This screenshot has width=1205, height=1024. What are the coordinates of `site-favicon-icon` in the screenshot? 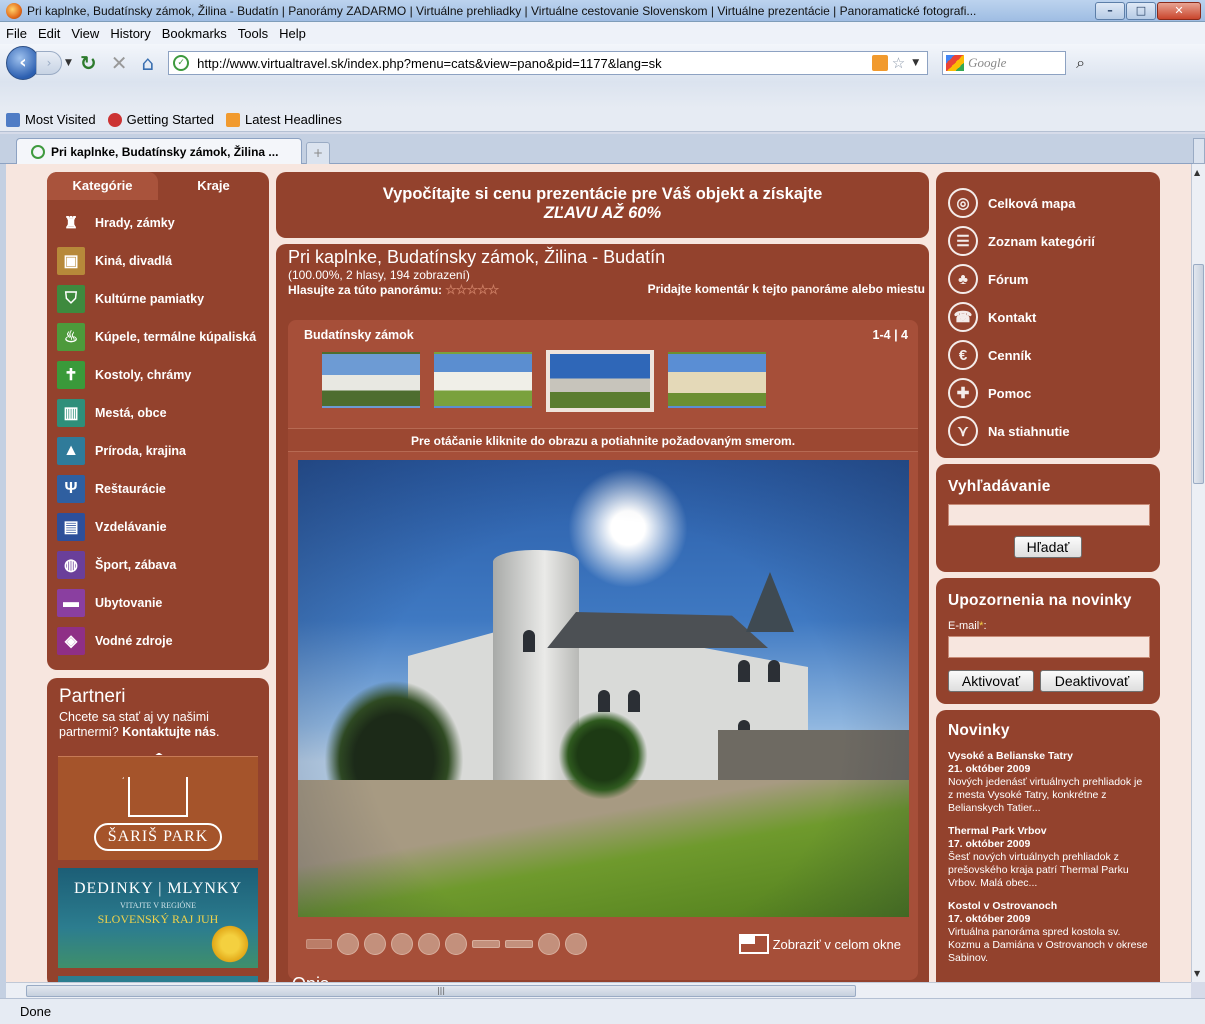 It's located at (38, 151).